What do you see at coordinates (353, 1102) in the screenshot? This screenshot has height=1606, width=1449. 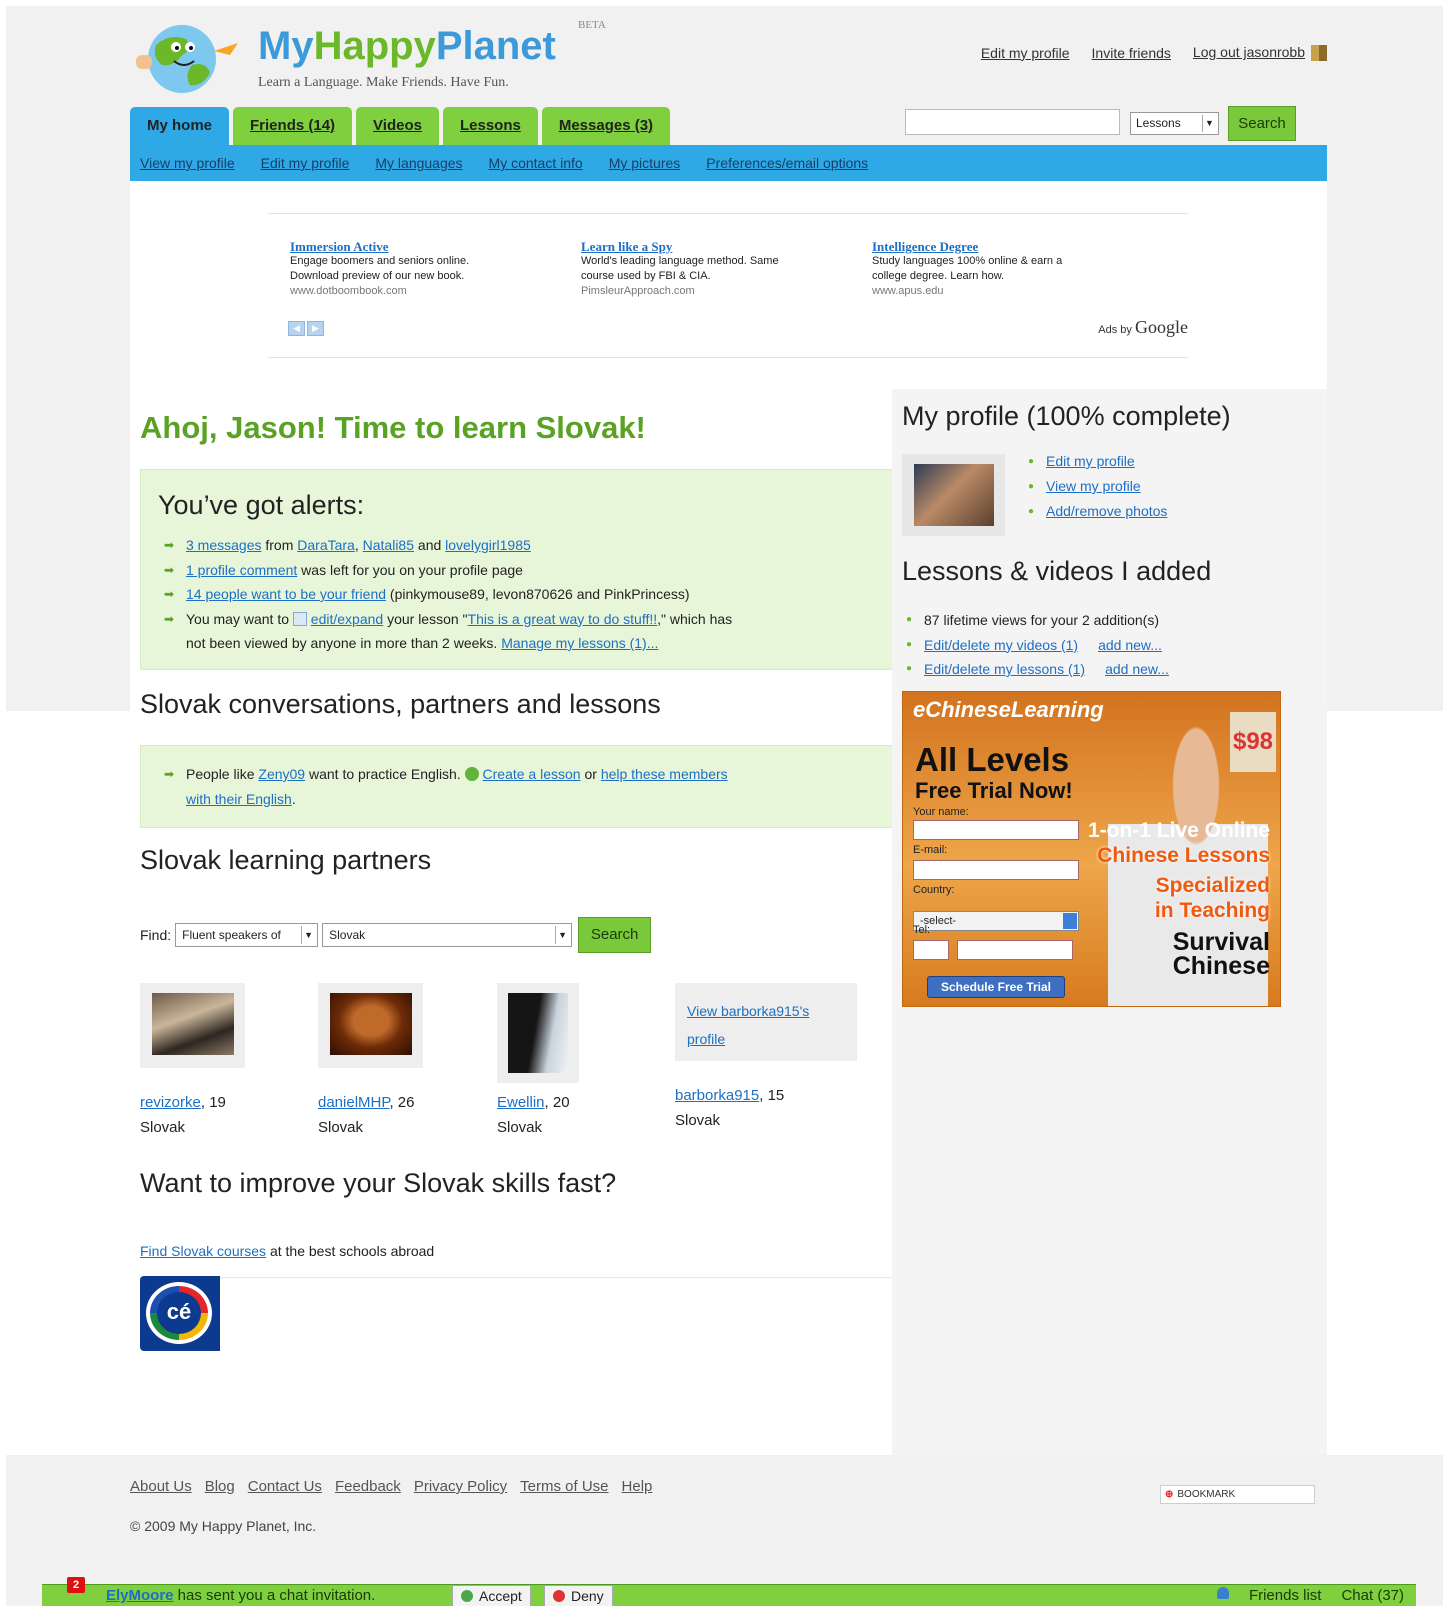 I see `partner-name-link: danielMHP` at bounding box center [353, 1102].